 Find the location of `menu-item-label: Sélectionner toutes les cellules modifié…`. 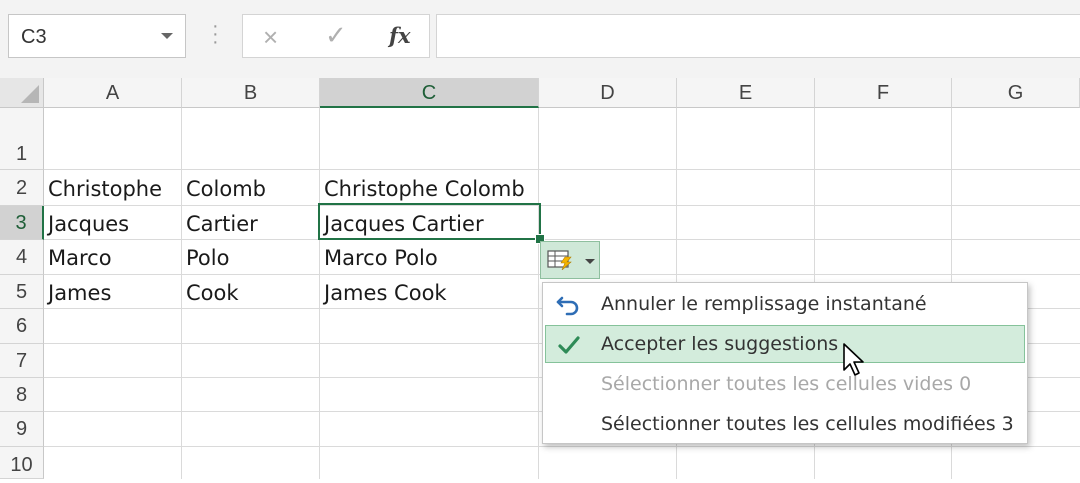

menu-item-label: Sélectionner toutes les cellules modifié… is located at coordinates (807, 424).